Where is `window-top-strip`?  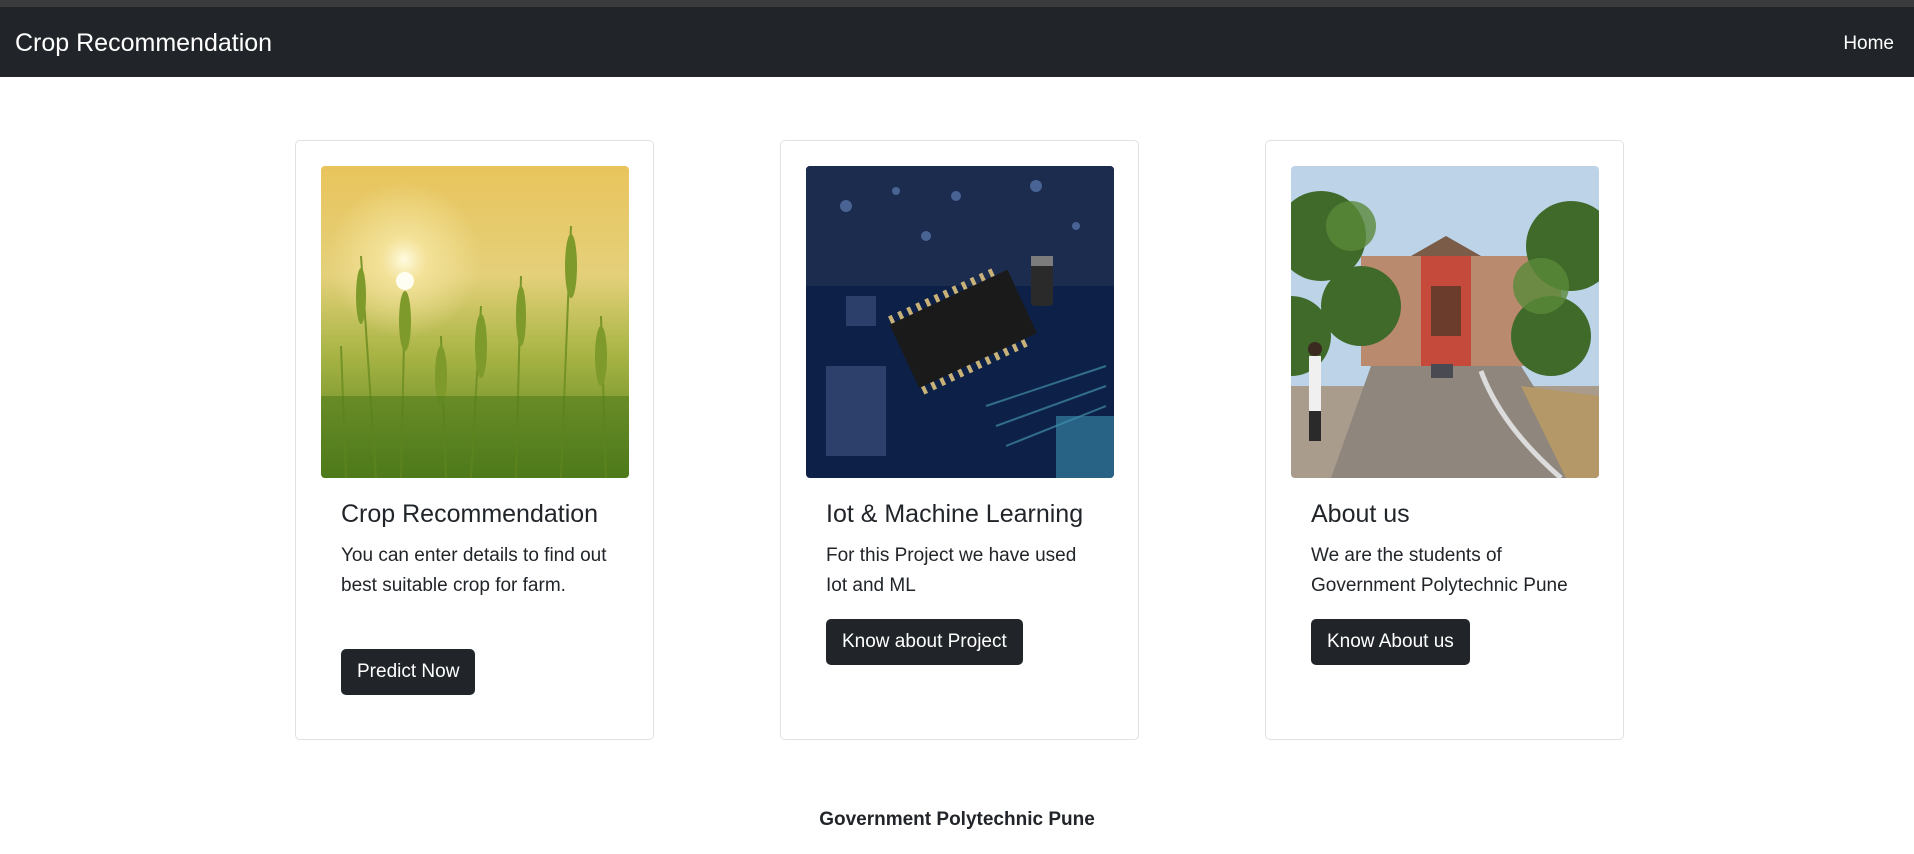
window-top-strip is located at coordinates (957, 3).